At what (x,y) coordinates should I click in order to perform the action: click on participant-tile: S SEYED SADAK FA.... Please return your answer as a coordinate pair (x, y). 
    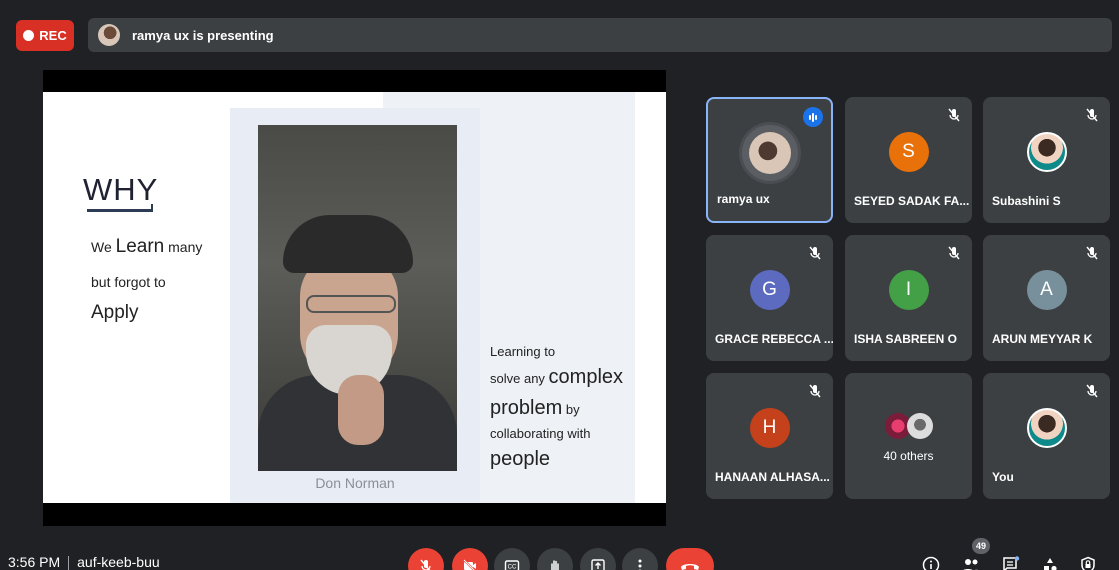
    Looking at the image, I should click on (908, 160).